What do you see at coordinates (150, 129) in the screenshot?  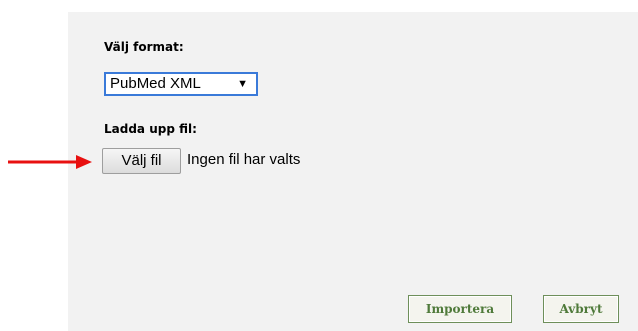 I see `upload-label: Ladda upp fil:` at bounding box center [150, 129].